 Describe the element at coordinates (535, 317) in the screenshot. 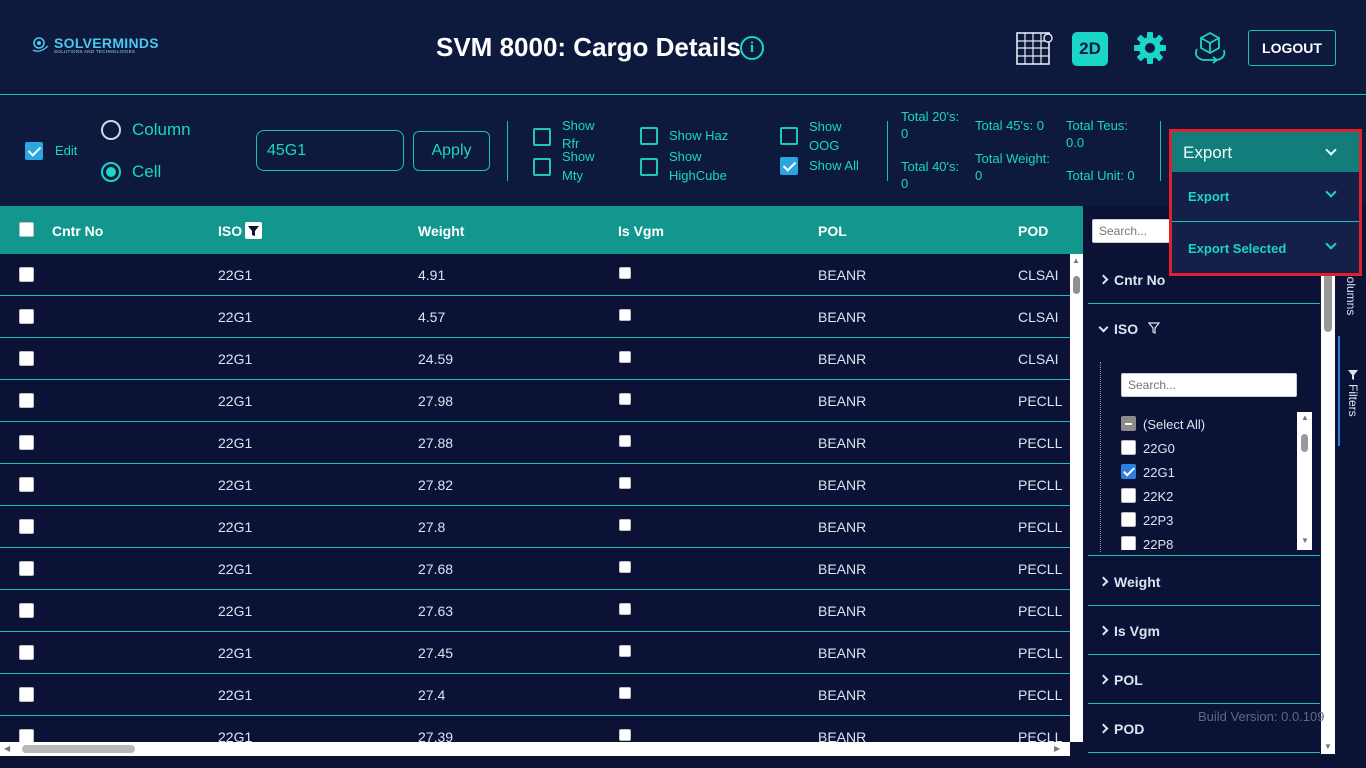

I see `table-row: 22G1 4.57 BEANR CLSAI` at that location.